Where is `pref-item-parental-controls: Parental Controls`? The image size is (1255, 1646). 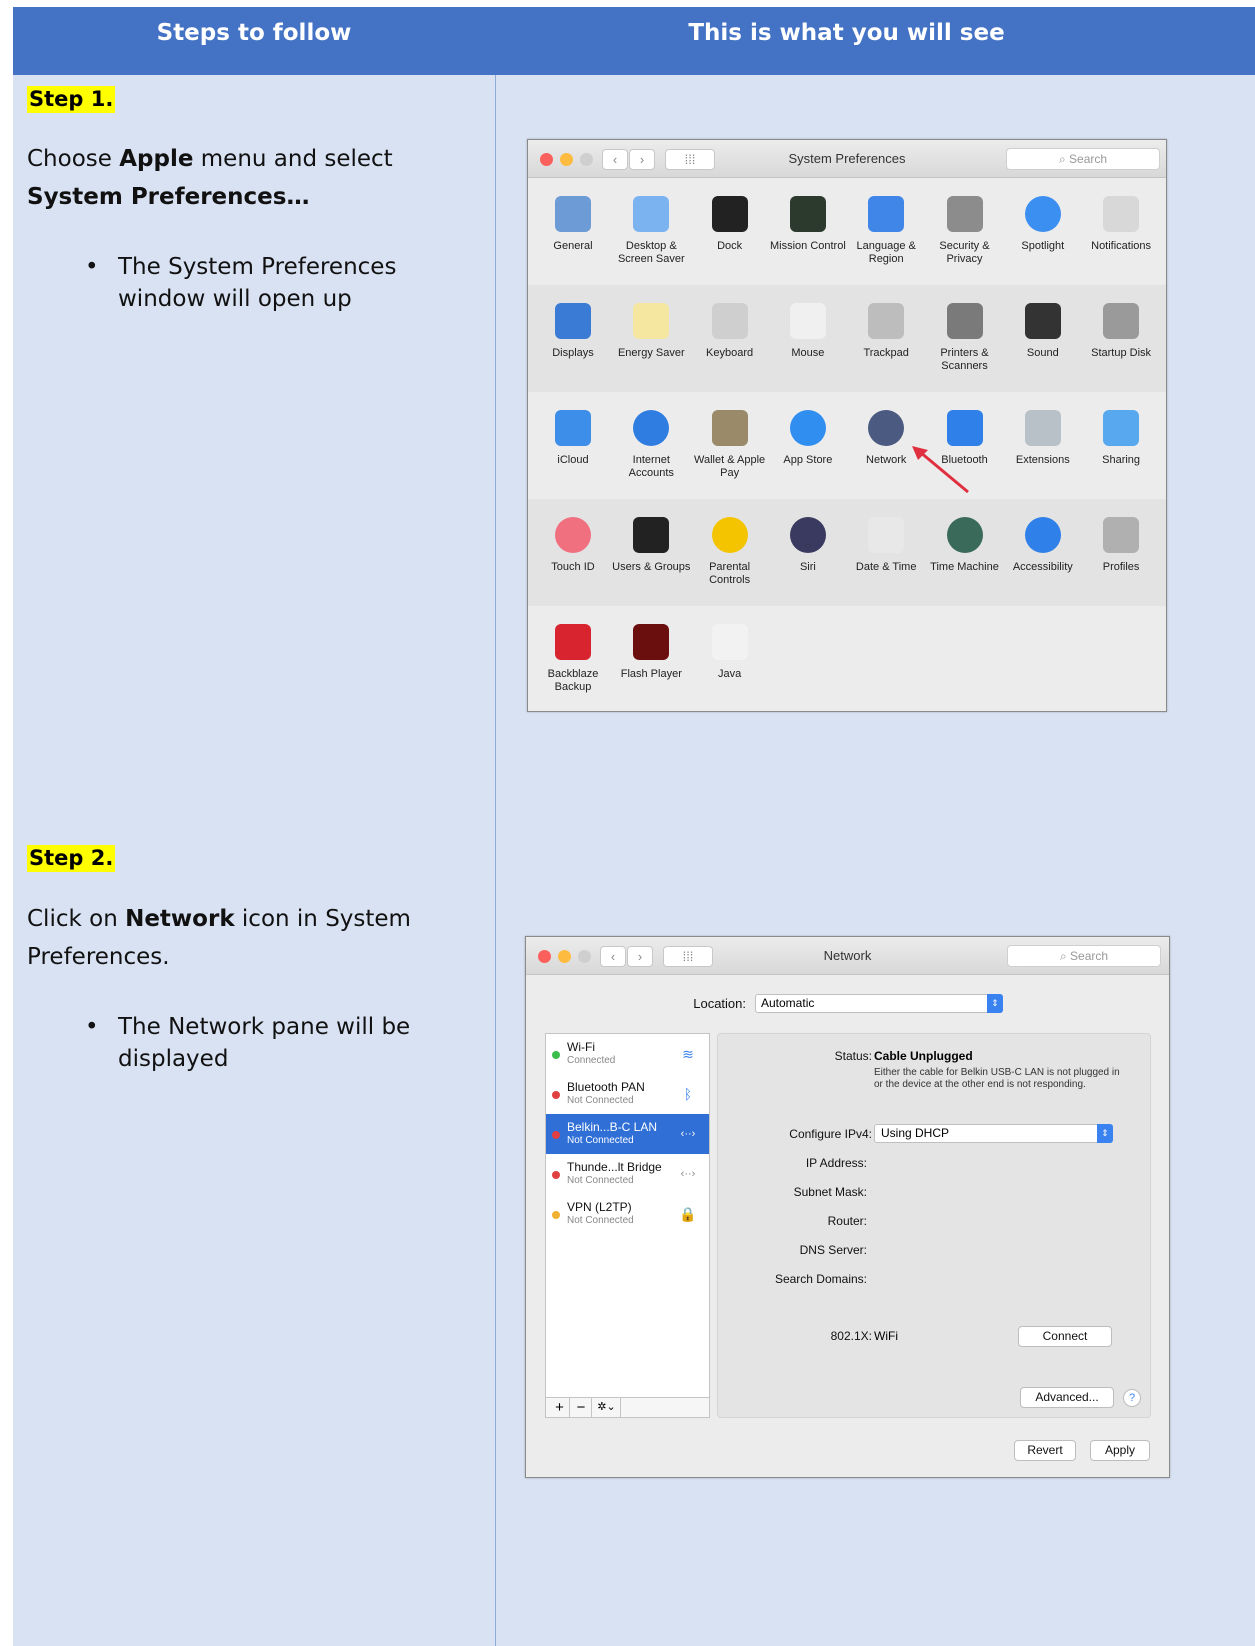 pref-item-parental-controls: Parental Controls is located at coordinates (730, 552).